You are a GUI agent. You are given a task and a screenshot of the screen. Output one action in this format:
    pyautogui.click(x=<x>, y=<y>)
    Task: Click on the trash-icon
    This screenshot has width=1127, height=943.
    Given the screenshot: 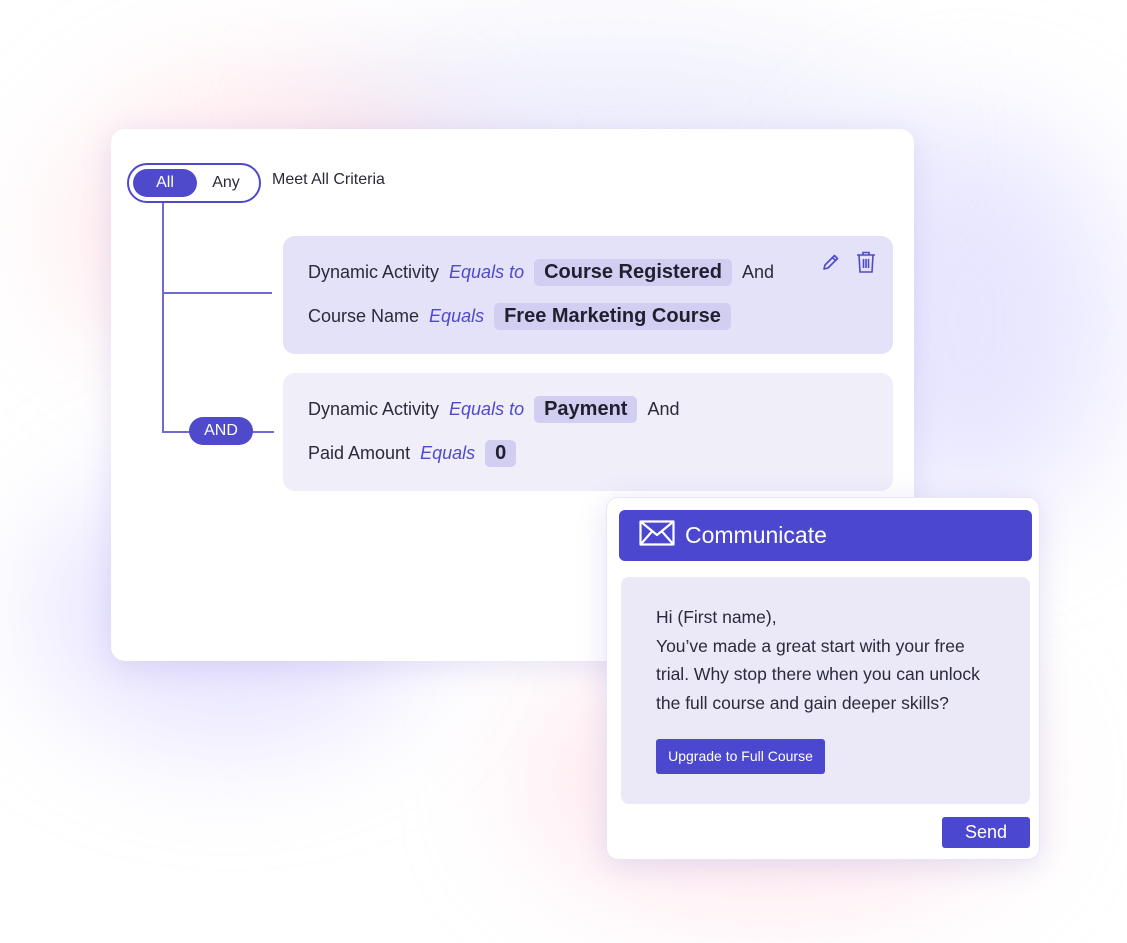 What is the action you would take?
    pyautogui.click(x=866, y=262)
    